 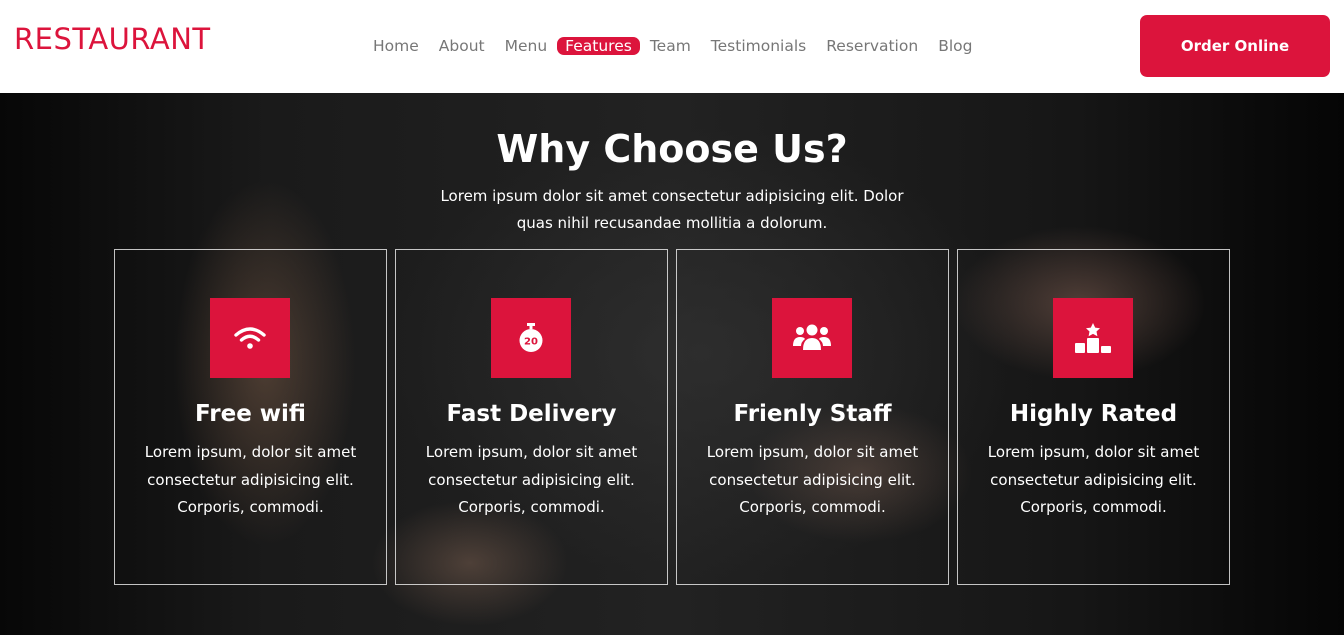 I want to click on feature-title: Free wifi, so click(x=250, y=414).